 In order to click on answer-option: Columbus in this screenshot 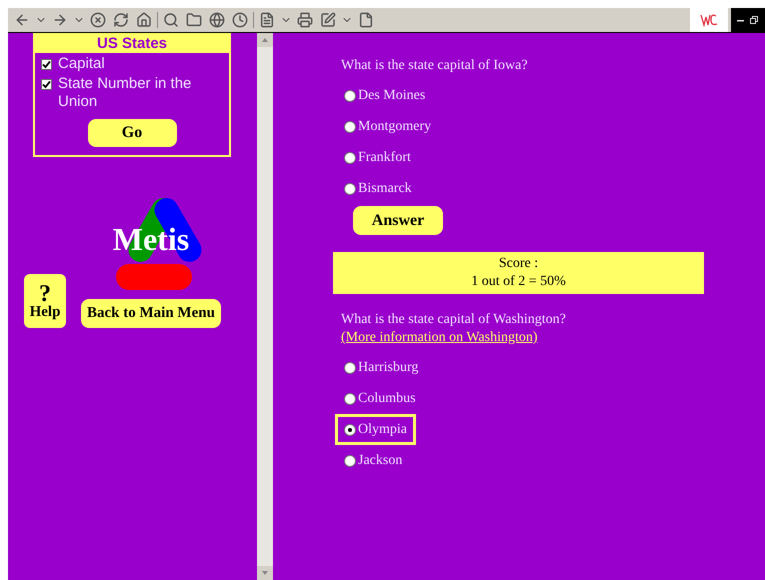, I will do `click(380, 398)`.